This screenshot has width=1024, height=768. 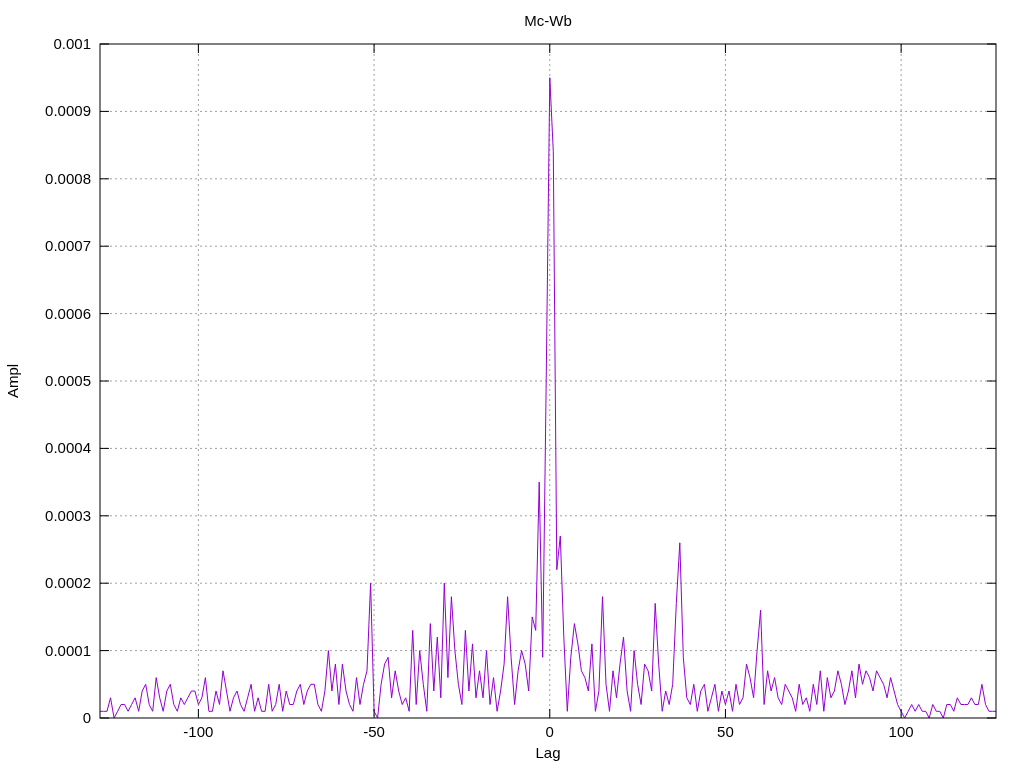 What do you see at coordinates (12, 381) in the screenshot?
I see `axis-label: Ampl` at bounding box center [12, 381].